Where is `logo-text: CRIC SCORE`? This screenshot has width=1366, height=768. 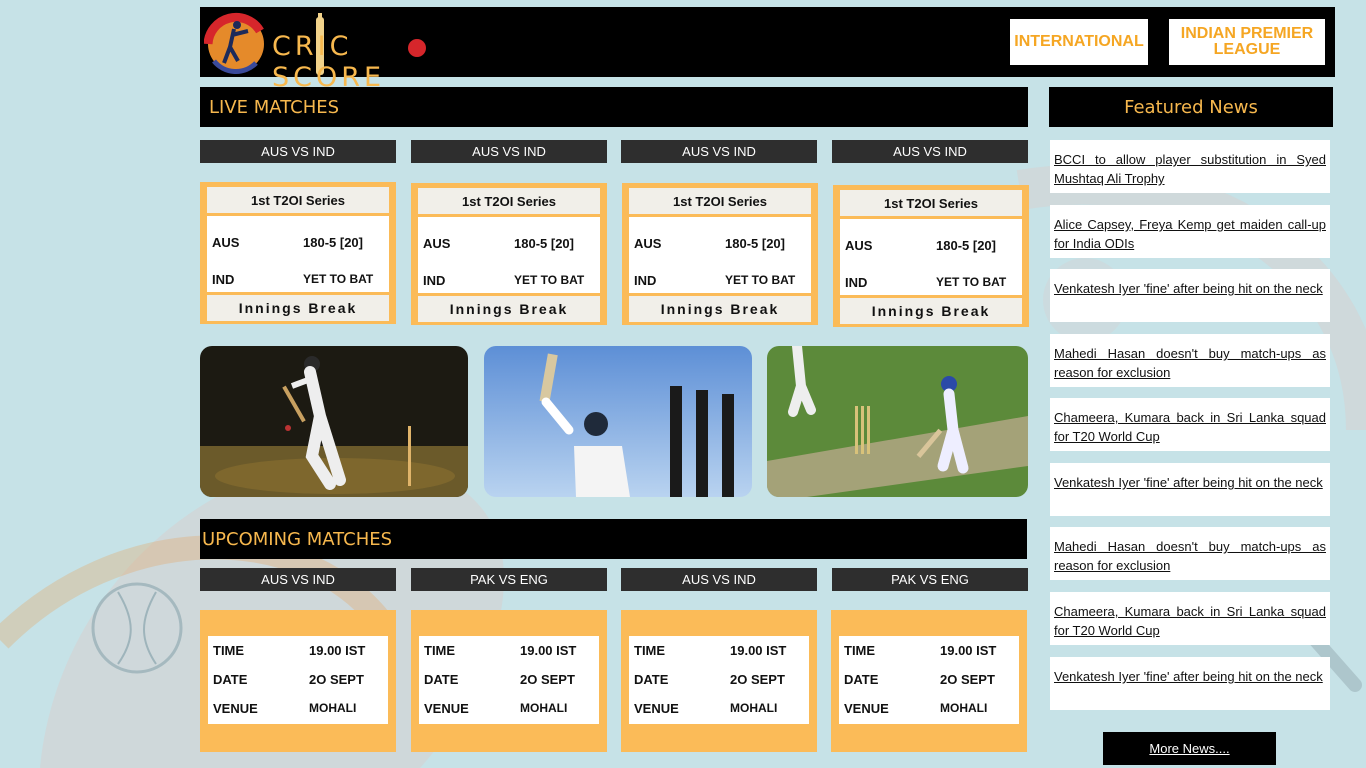 logo-text: CRIC SCORE is located at coordinates (329, 62).